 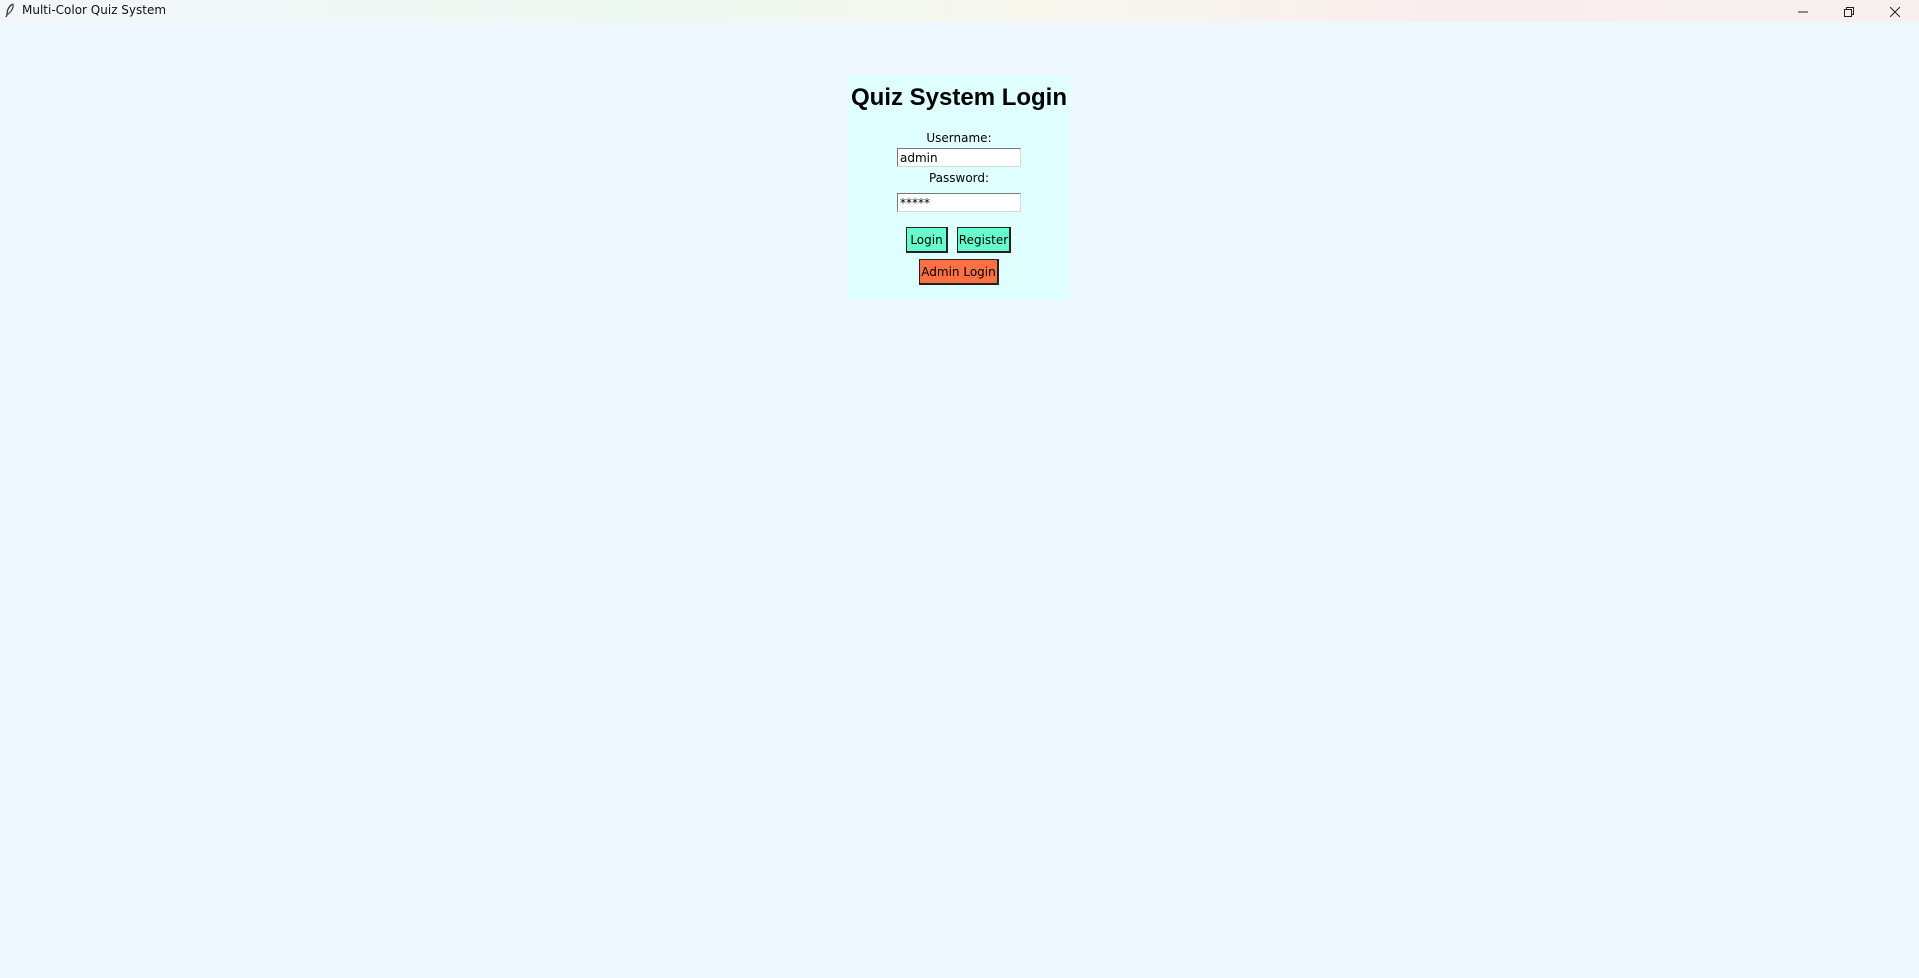 What do you see at coordinates (10, 10) in the screenshot?
I see `feather-icon` at bounding box center [10, 10].